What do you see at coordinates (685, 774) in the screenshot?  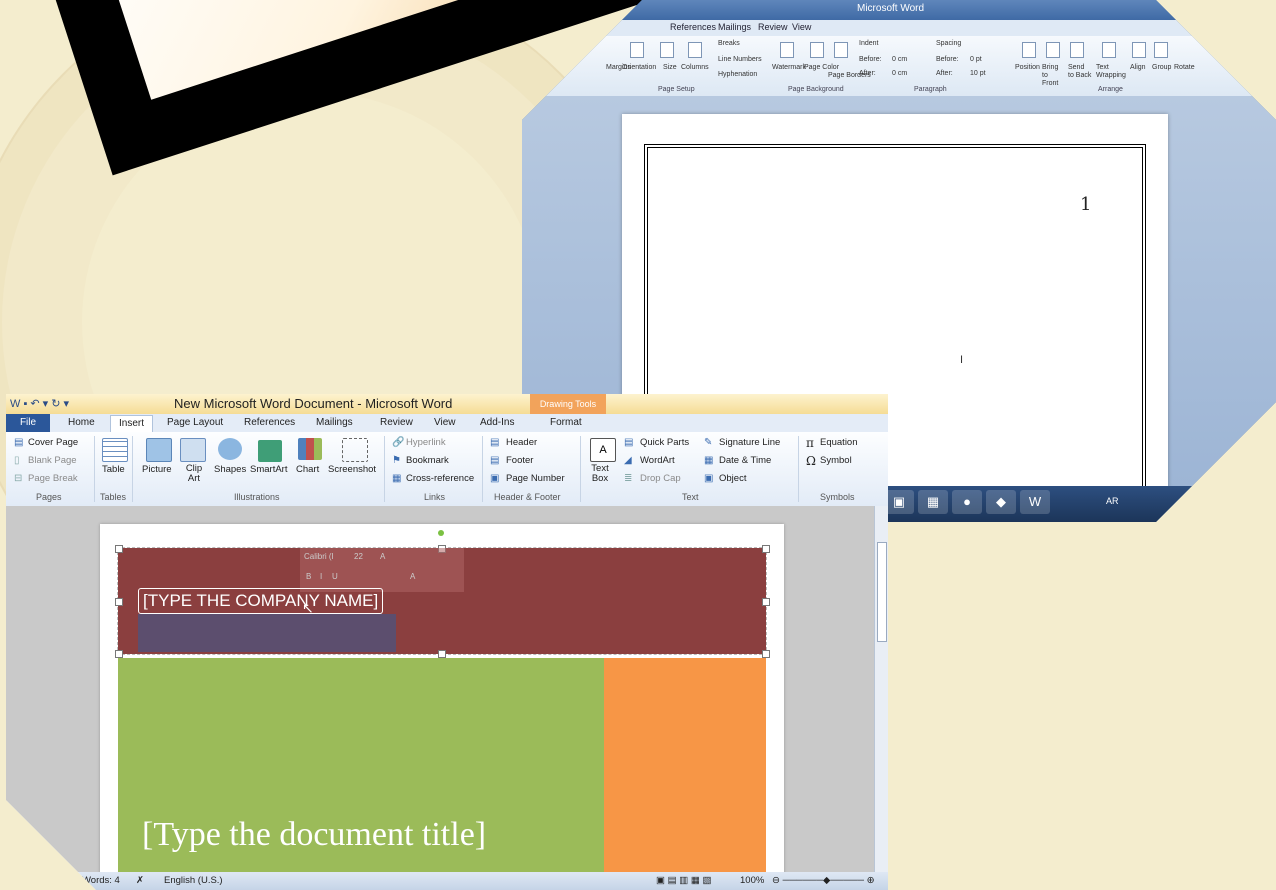 I see `accent-orange-block` at bounding box center [685, 774].